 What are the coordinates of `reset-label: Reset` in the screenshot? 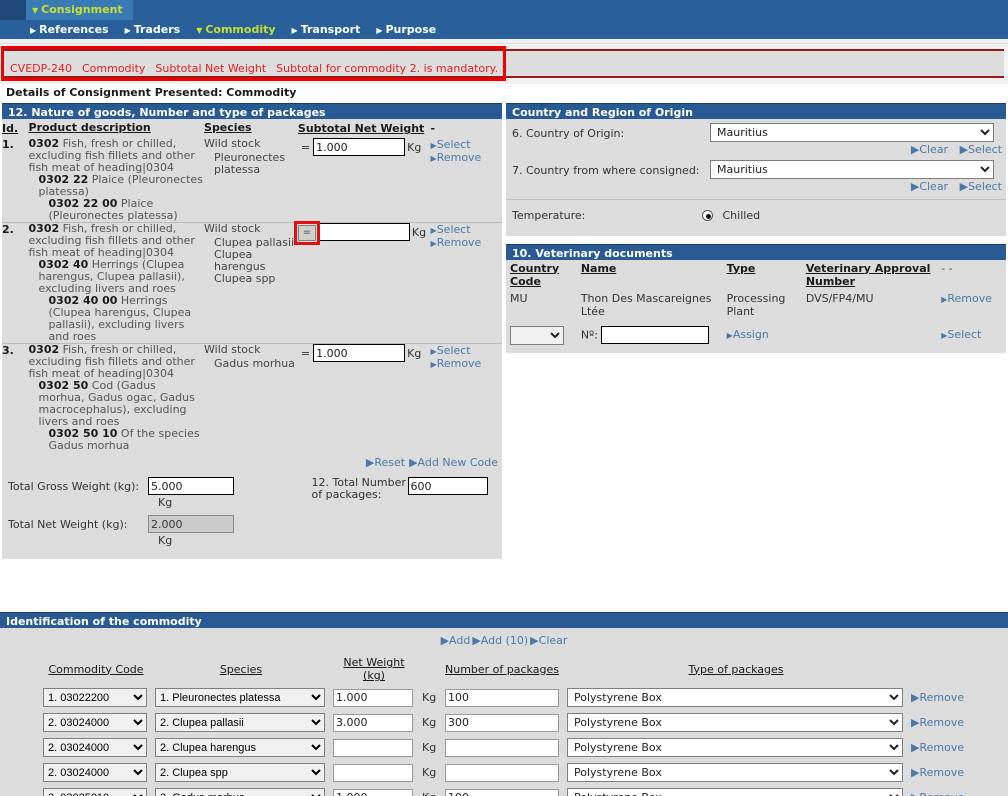 It's located at (390, 462).